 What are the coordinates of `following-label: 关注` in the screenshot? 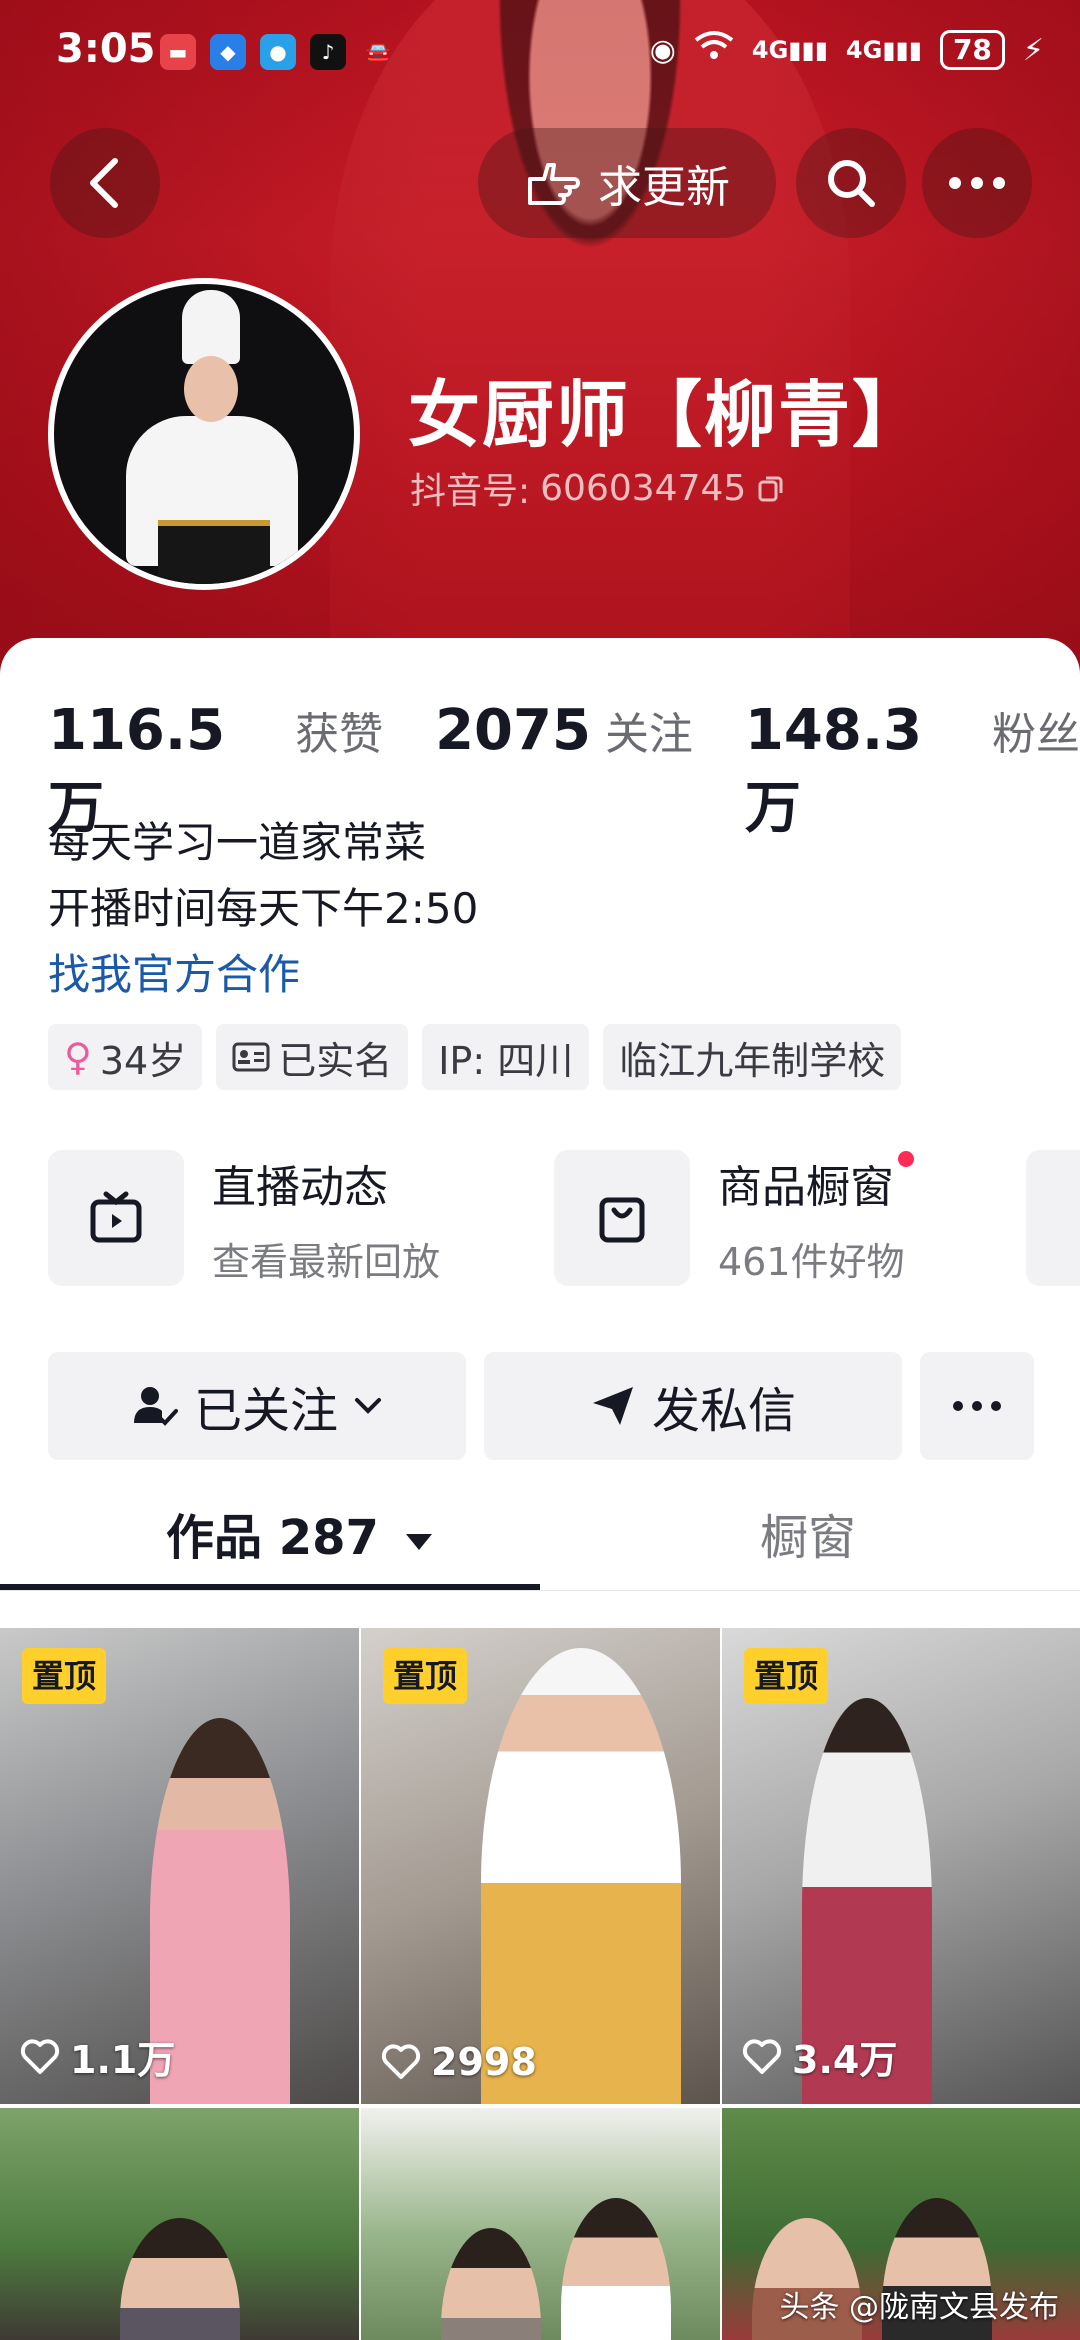 It's located at (649, 730).